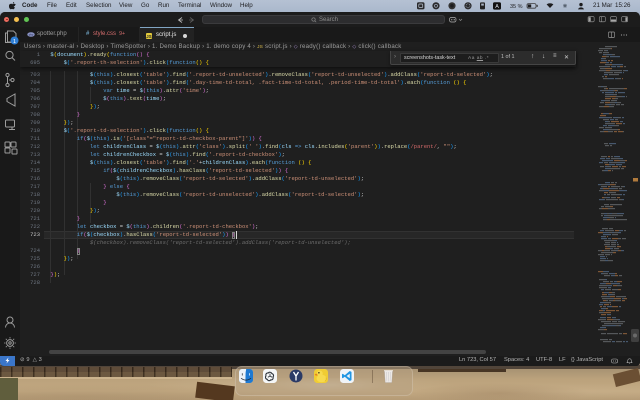 Image resolution: width=640 pixels, height=400 pixels. What do you see at coordinates (14, 42) in the screenshot?
I see `svg-text: 1` at bounding box center [14, 42].